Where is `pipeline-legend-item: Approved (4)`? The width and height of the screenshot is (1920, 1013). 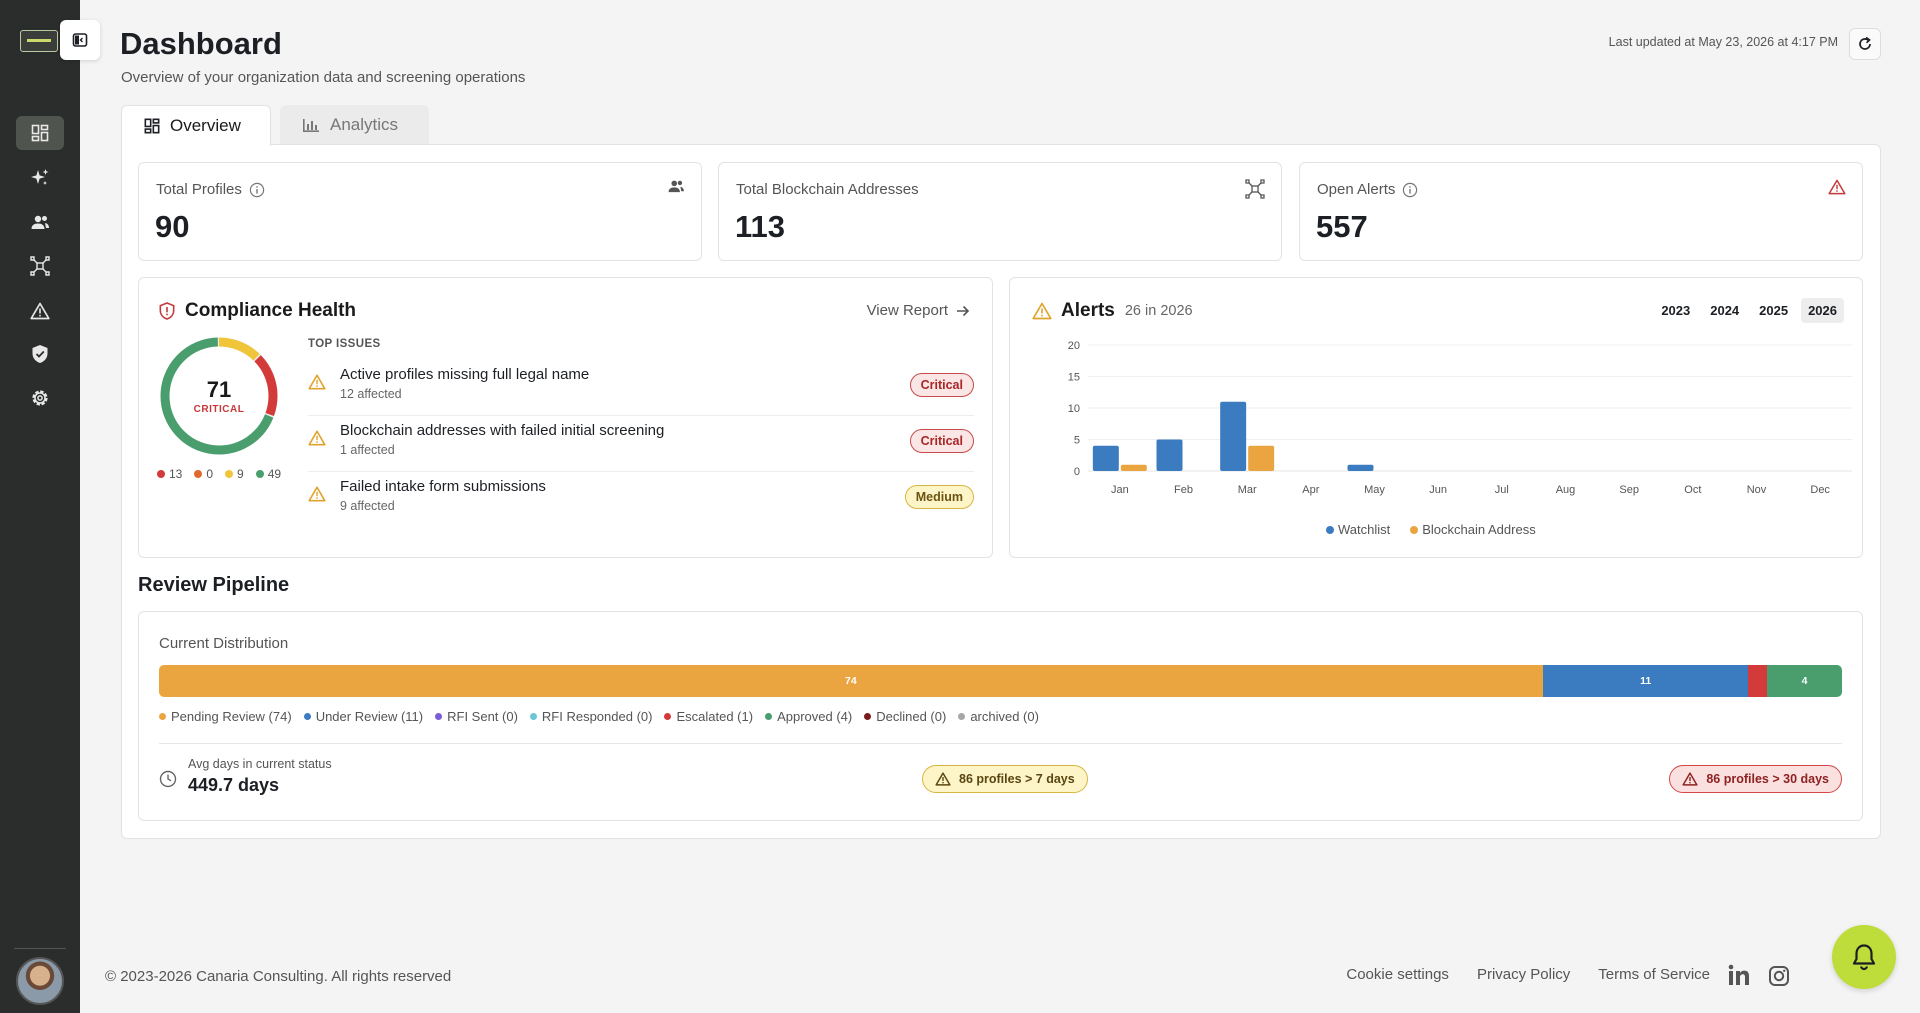 pipeline-legend-item: Approved (4) is located at coordinates (808, 716).